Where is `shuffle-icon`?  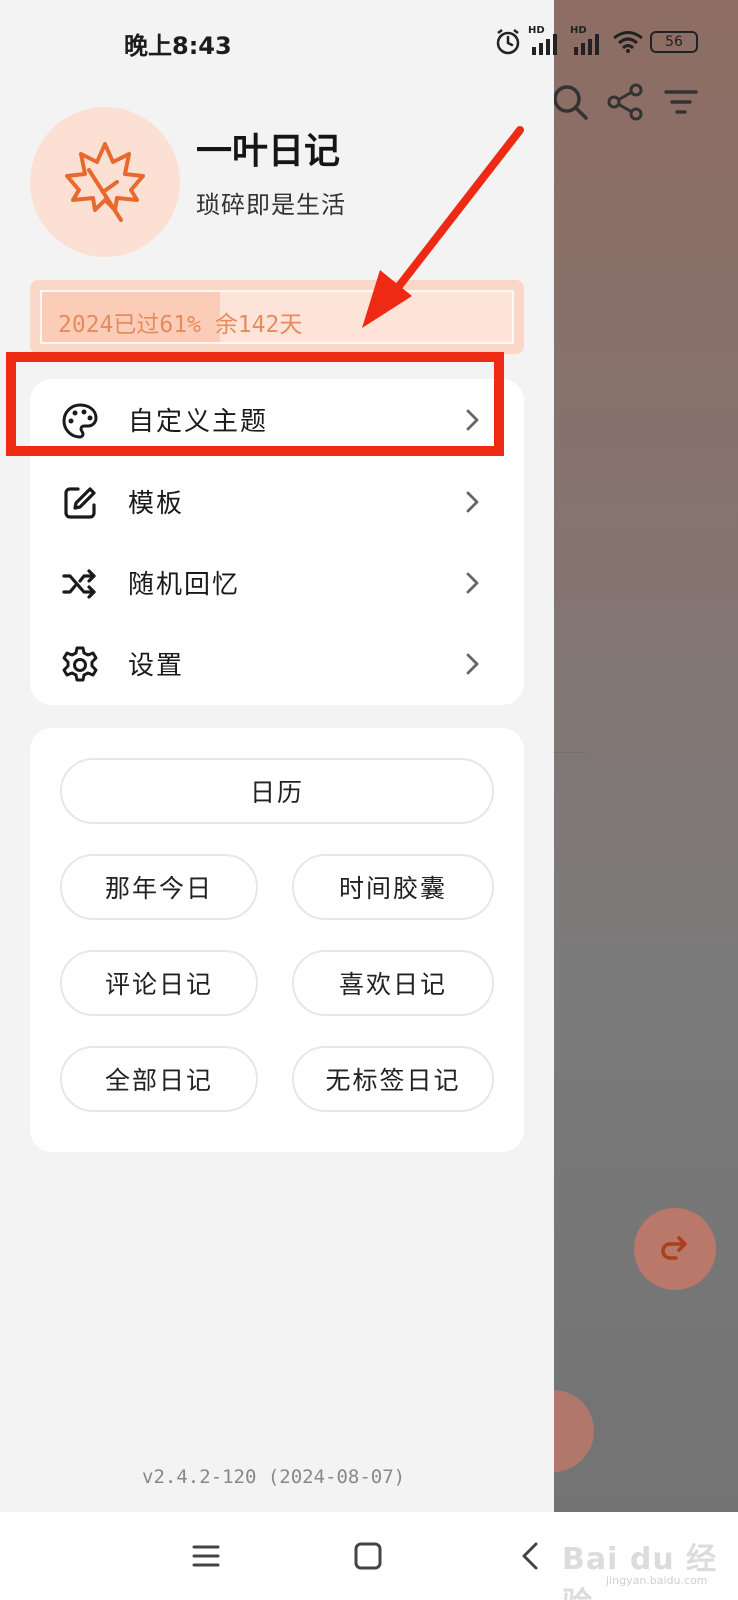
shuffle-icon is located at coordinates (79, 584).